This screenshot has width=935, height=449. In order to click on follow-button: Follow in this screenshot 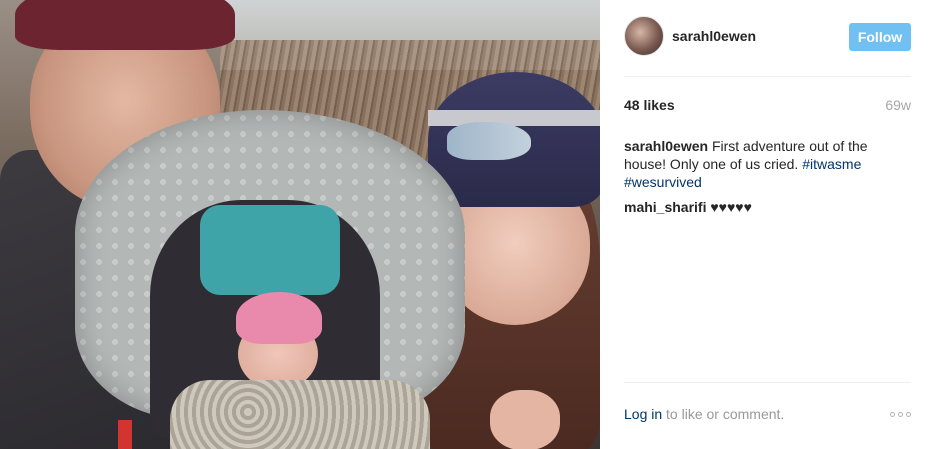, I will do `click(880, 37)`.